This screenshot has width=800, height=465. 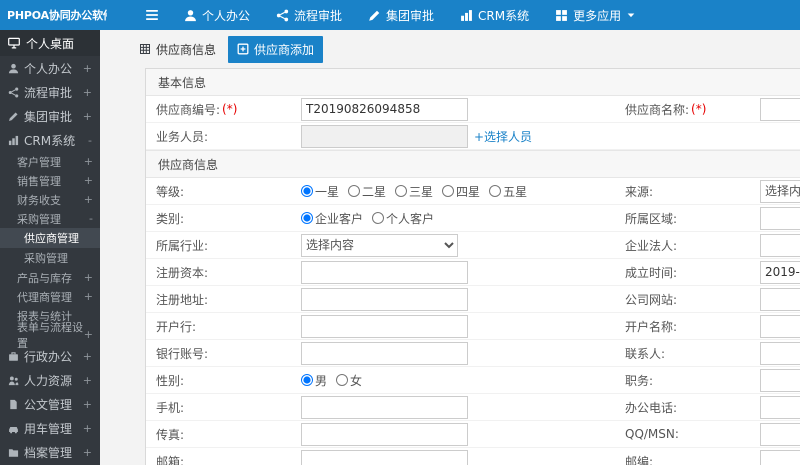 I want to click on app-logo: PHPOA协同办公软件, so click(x=53, y=15).